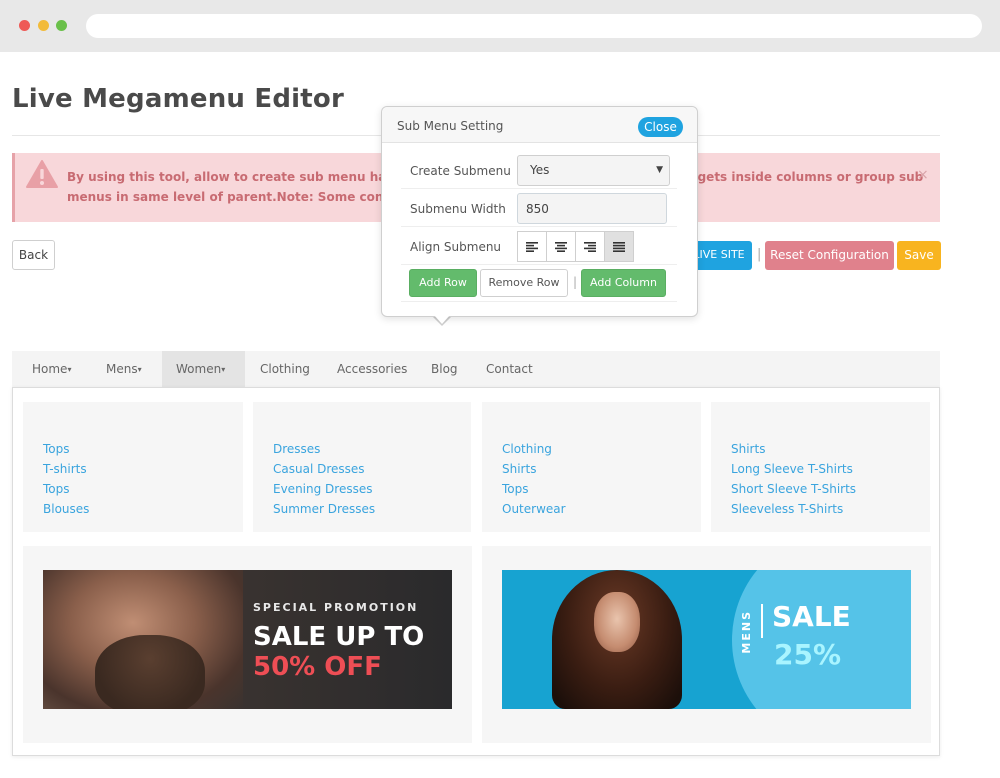  I want to click on menu-item-home: Home▾, so click(51, 369).